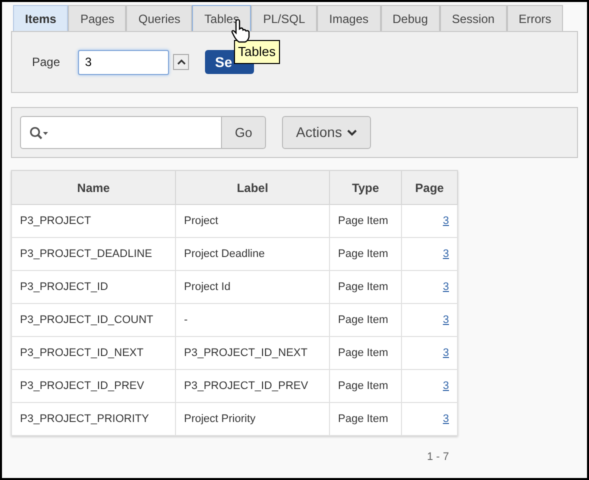 The height and width of the screenshot is (480, 589). I want to click on caret-up-icon, so click(181, 62).